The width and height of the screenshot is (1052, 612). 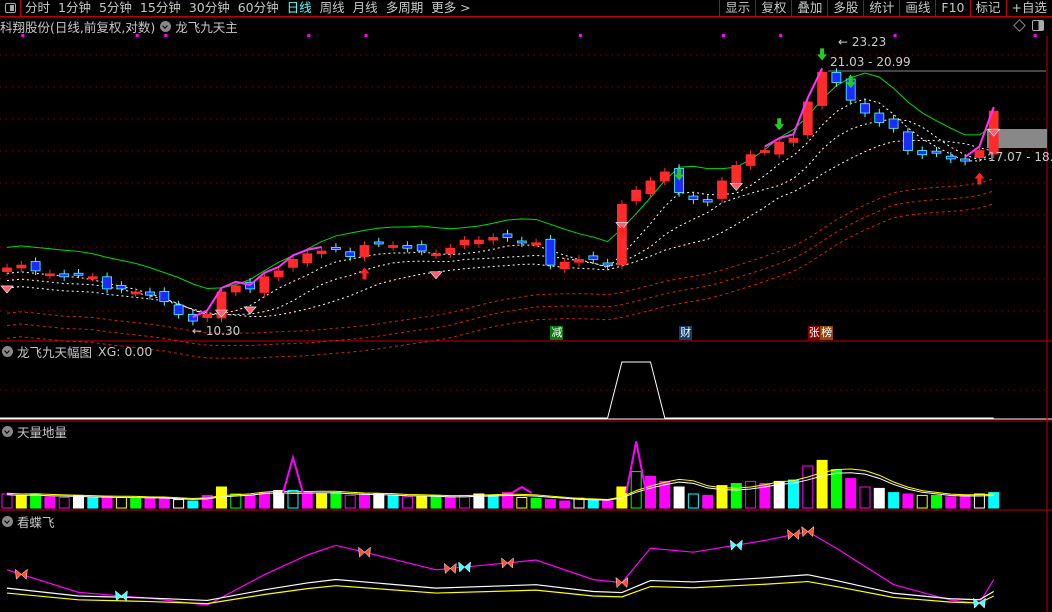 I want to click on toolbar-button: 多股, so click(x=845, y=8).